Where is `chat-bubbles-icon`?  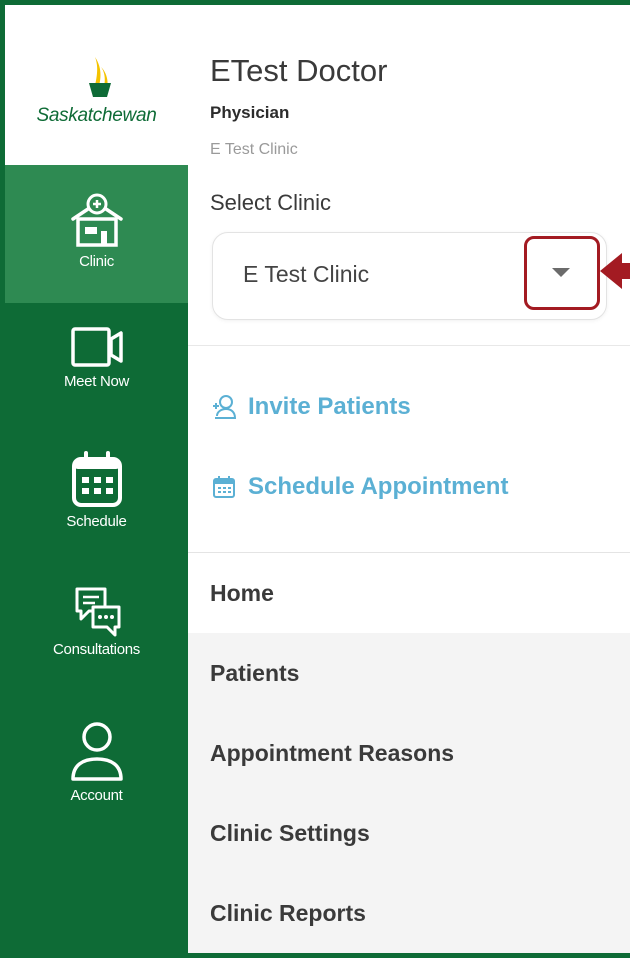 chat-bubbles-icon is located at coordinates (97, 612).